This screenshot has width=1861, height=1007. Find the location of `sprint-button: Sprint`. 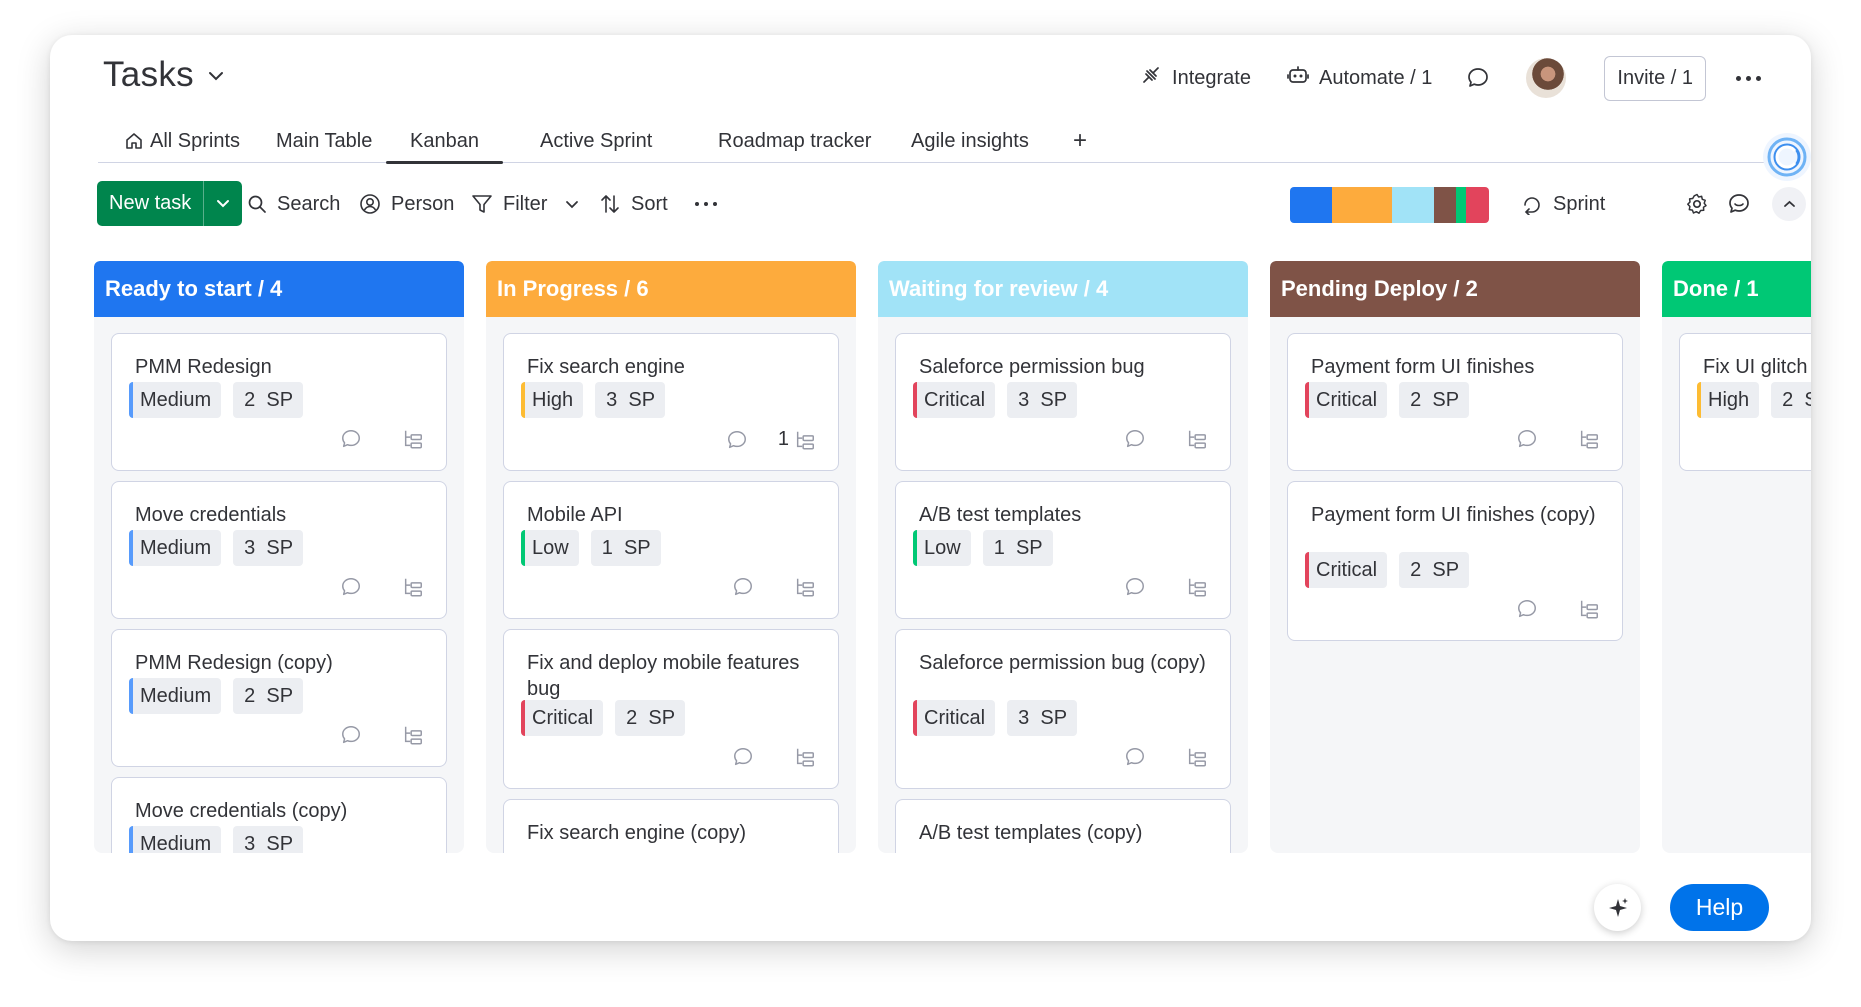

sprint-button: Sprint is located at coordinates (1563, 204).